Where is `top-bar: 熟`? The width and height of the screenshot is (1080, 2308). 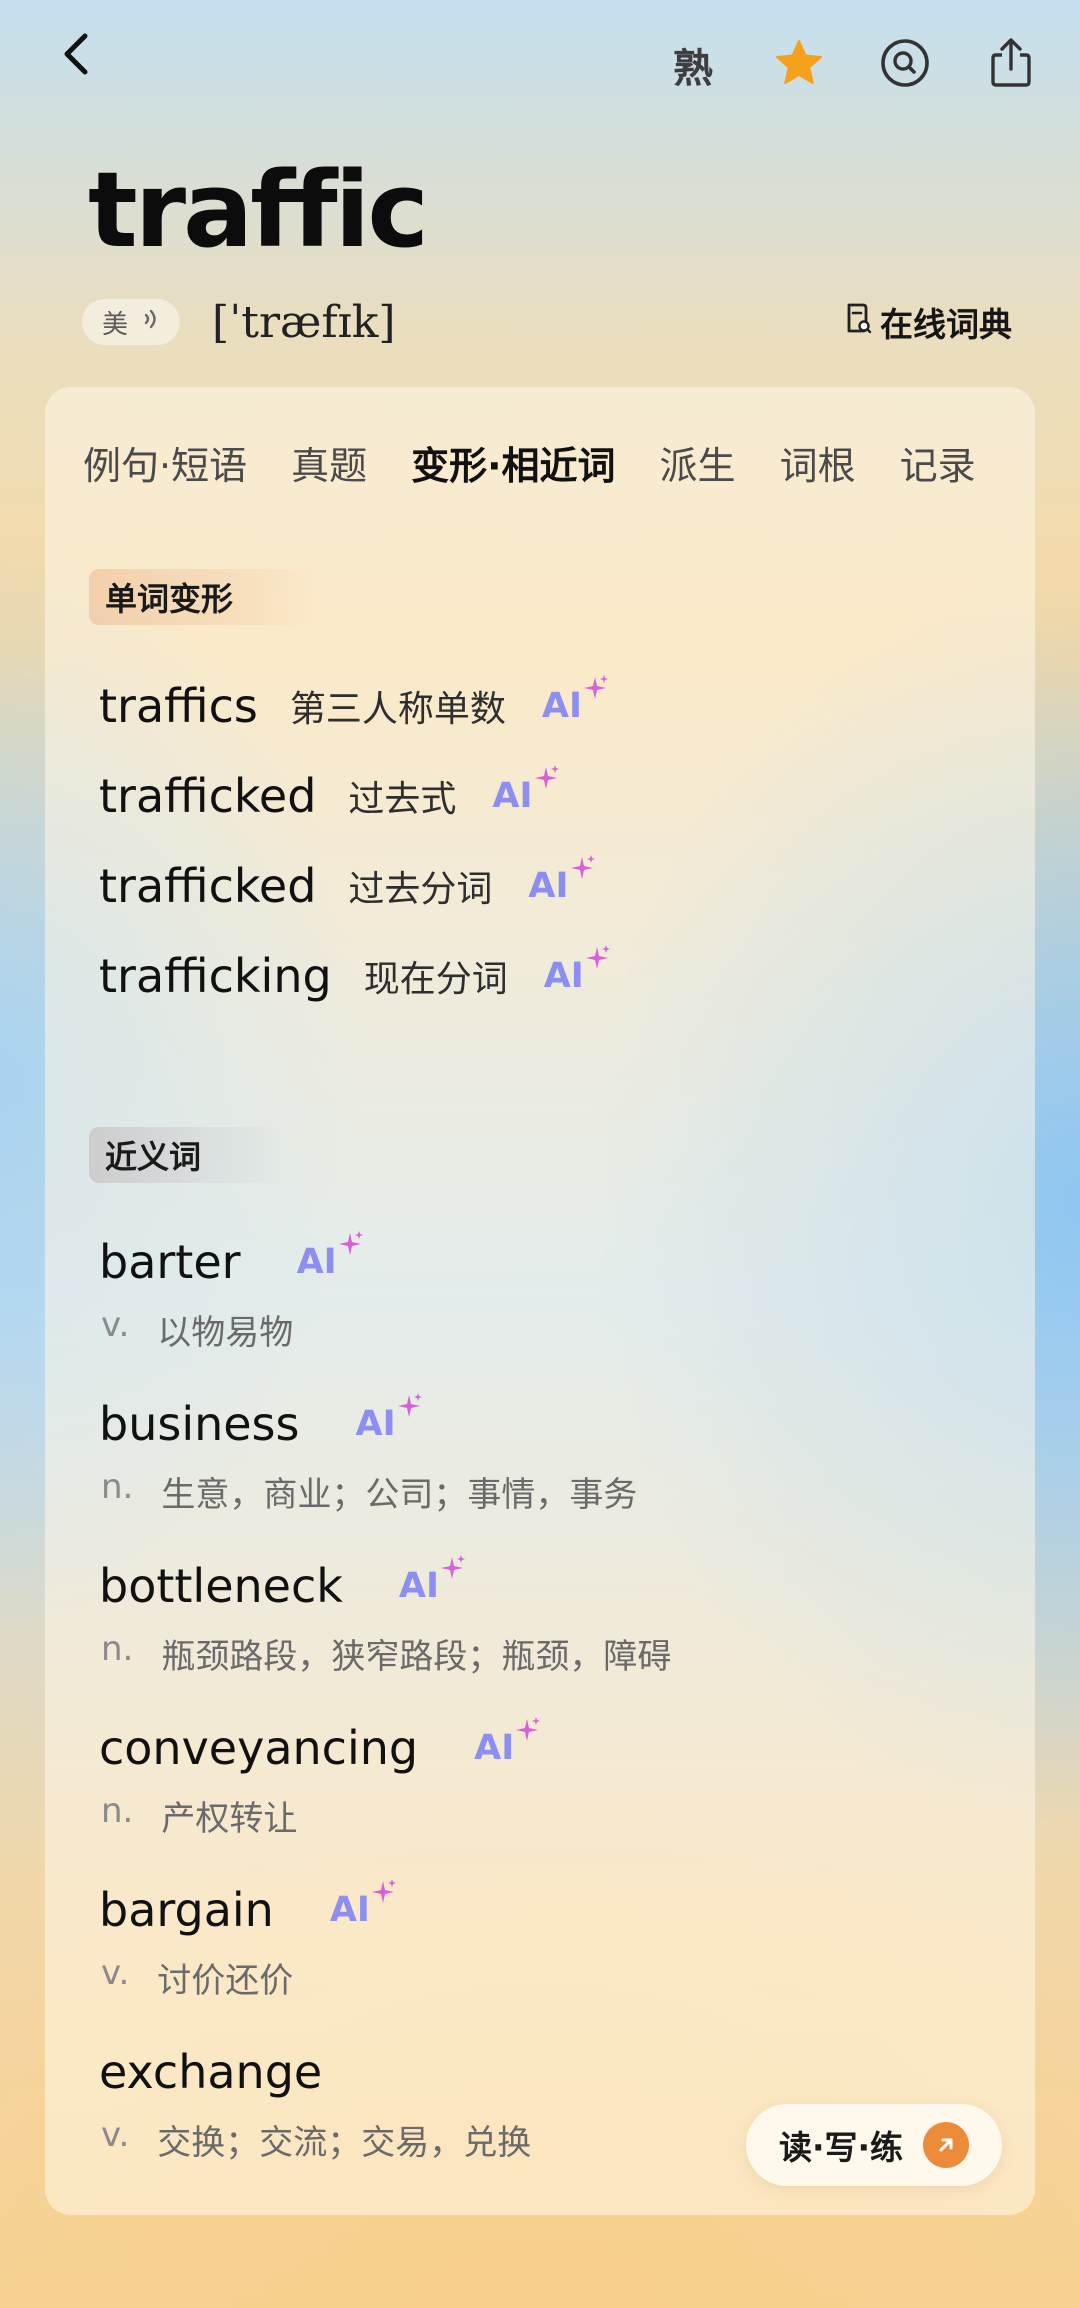 top-bar: 熟 is located at coordinates (540, 65).